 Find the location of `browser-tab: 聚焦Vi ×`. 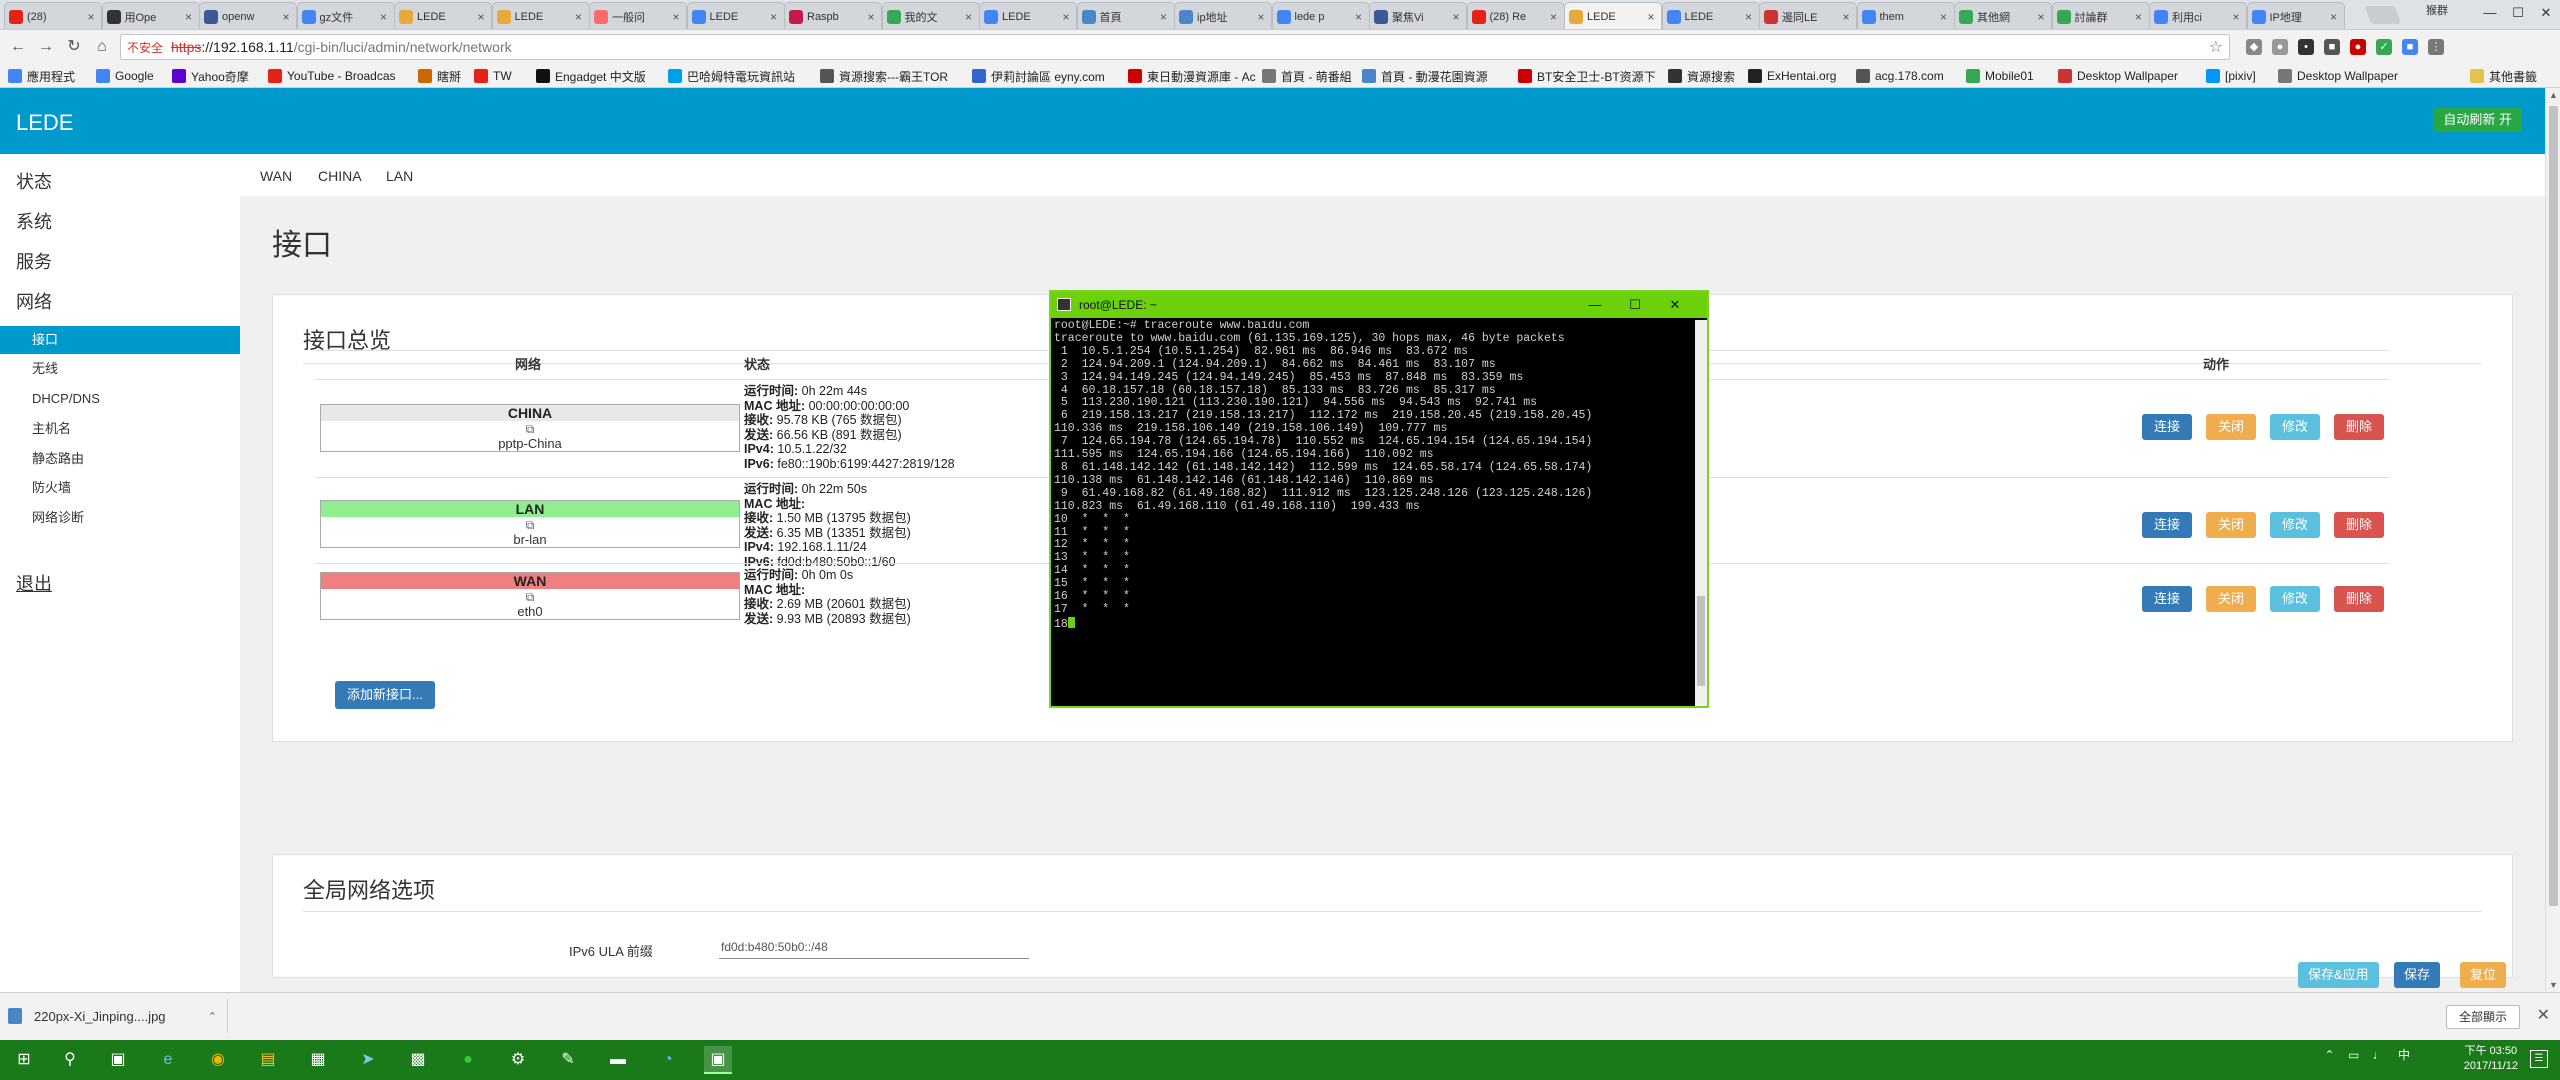

browser-tab: 聚焦Vi × is located at coordinates (1418, 15).